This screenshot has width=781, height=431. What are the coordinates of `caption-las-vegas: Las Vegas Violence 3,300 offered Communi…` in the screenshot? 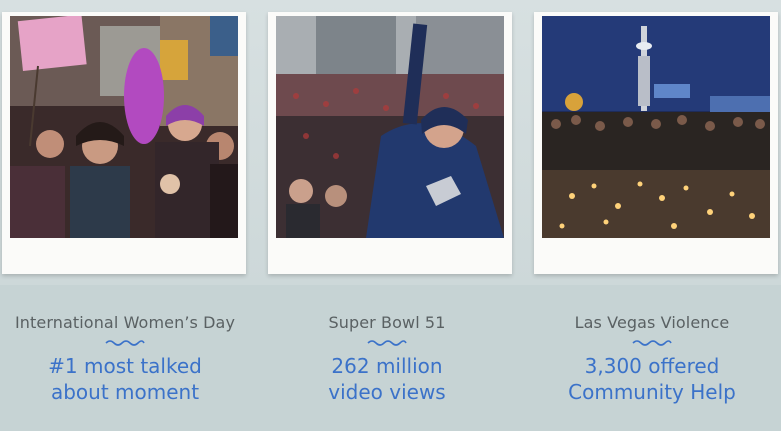 It's located at (652, 358).